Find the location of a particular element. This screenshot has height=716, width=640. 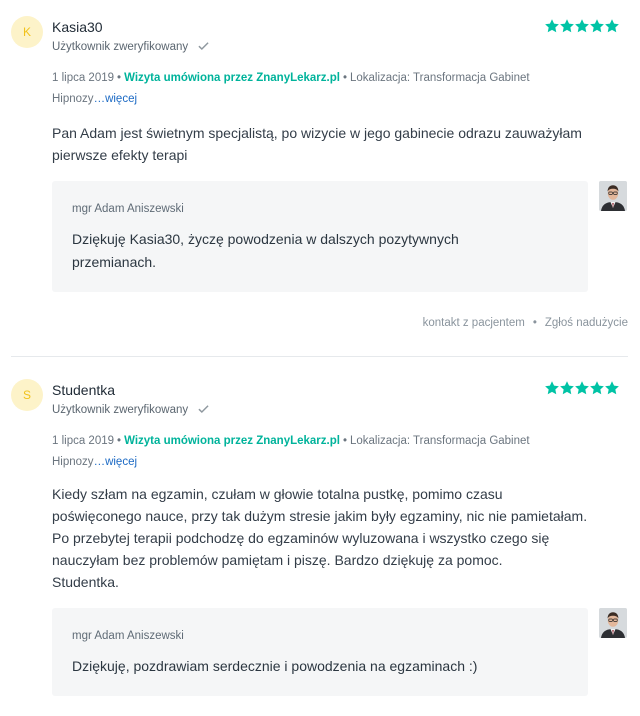

reply-text-line: przemianach. is located at coordinates (114, 262).